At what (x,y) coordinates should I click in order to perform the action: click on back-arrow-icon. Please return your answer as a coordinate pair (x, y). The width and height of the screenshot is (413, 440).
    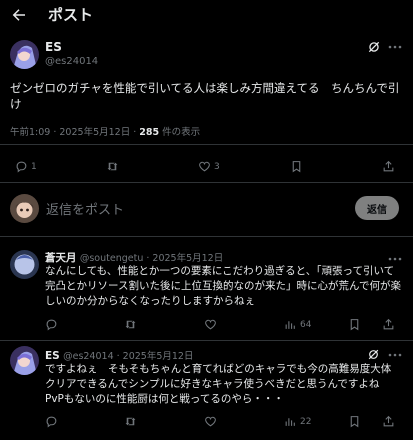
    Looking at the image, I should click on (19, 15).